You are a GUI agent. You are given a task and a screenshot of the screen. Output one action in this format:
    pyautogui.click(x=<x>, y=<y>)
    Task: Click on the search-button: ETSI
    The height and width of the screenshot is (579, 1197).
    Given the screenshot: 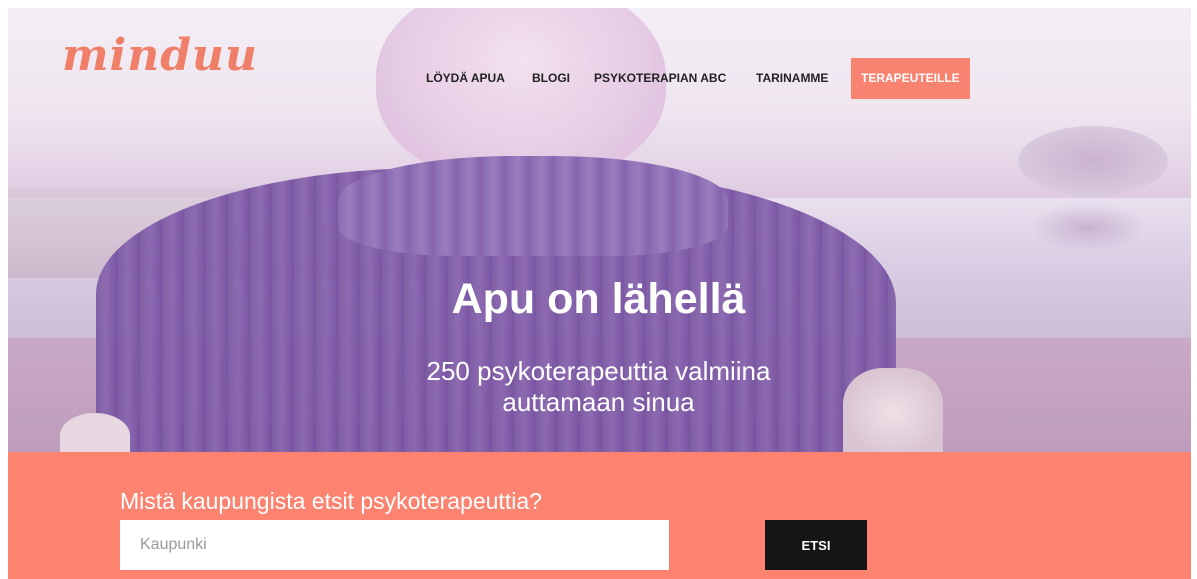 What is the action you would take?
    pyautogui.click(x=816, y=545)
    